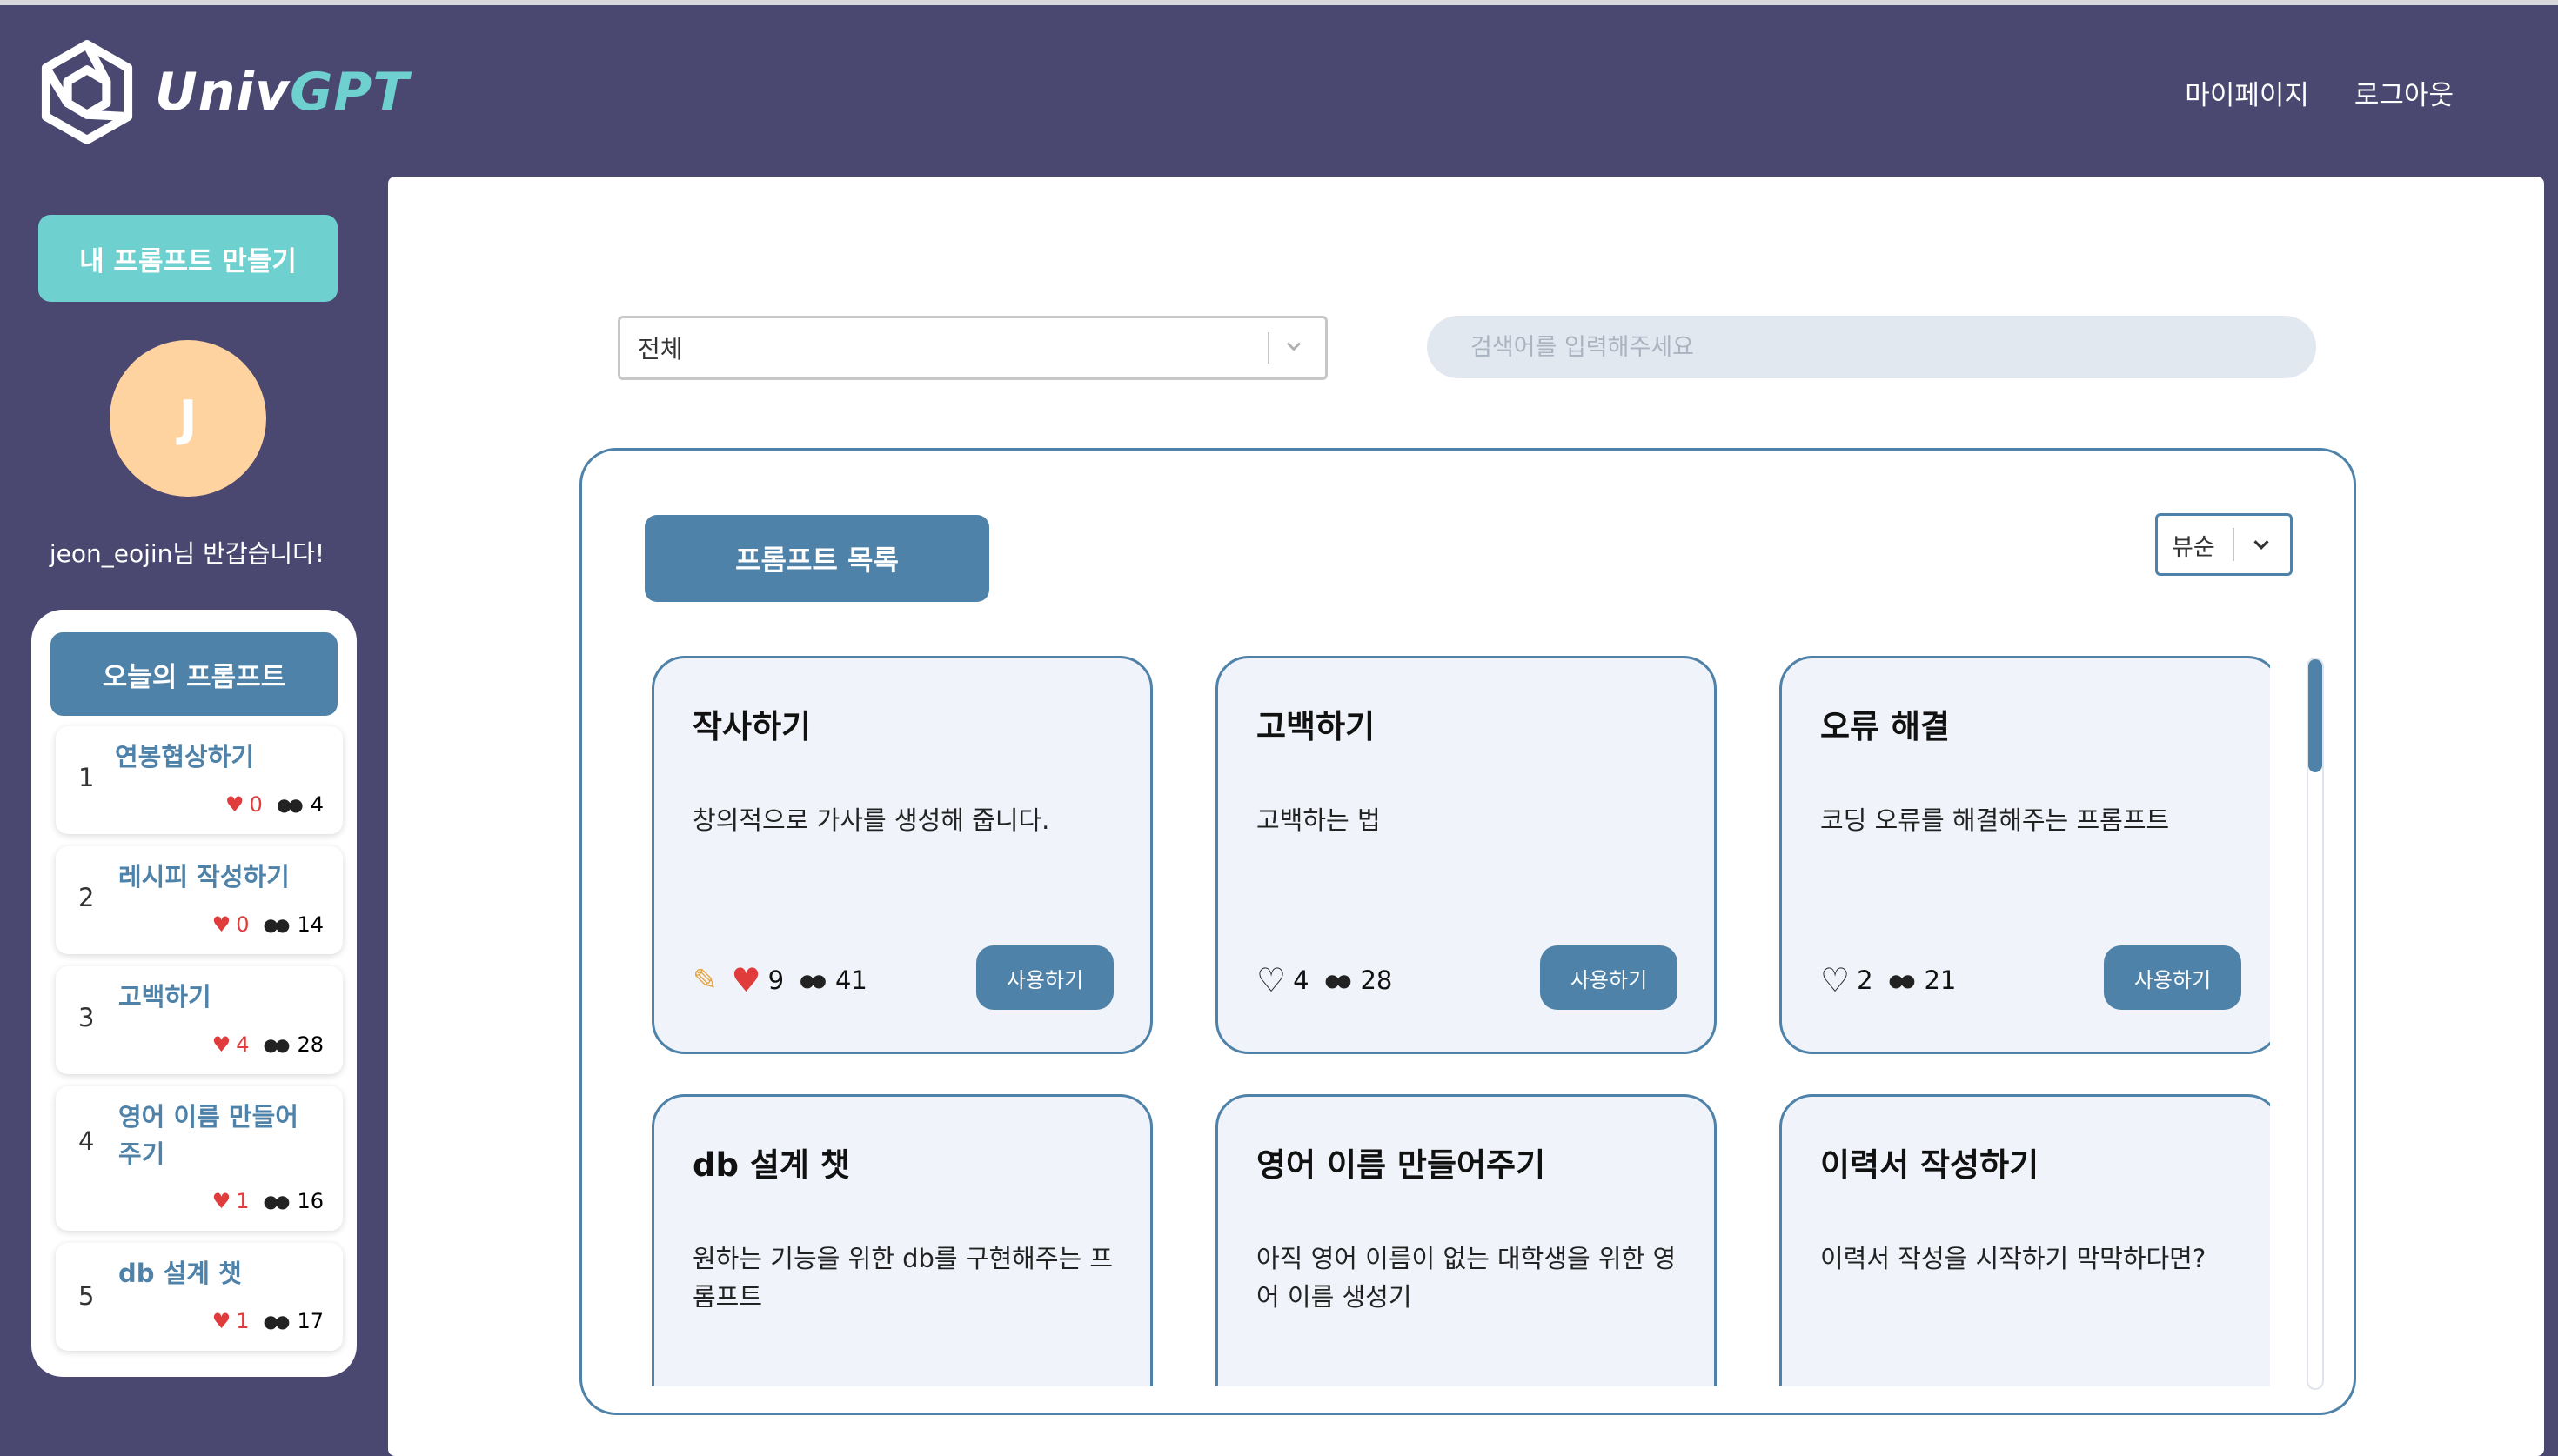  I want to click on today-item-title: 영어 이름 만들어주기, so click(208, 1135).